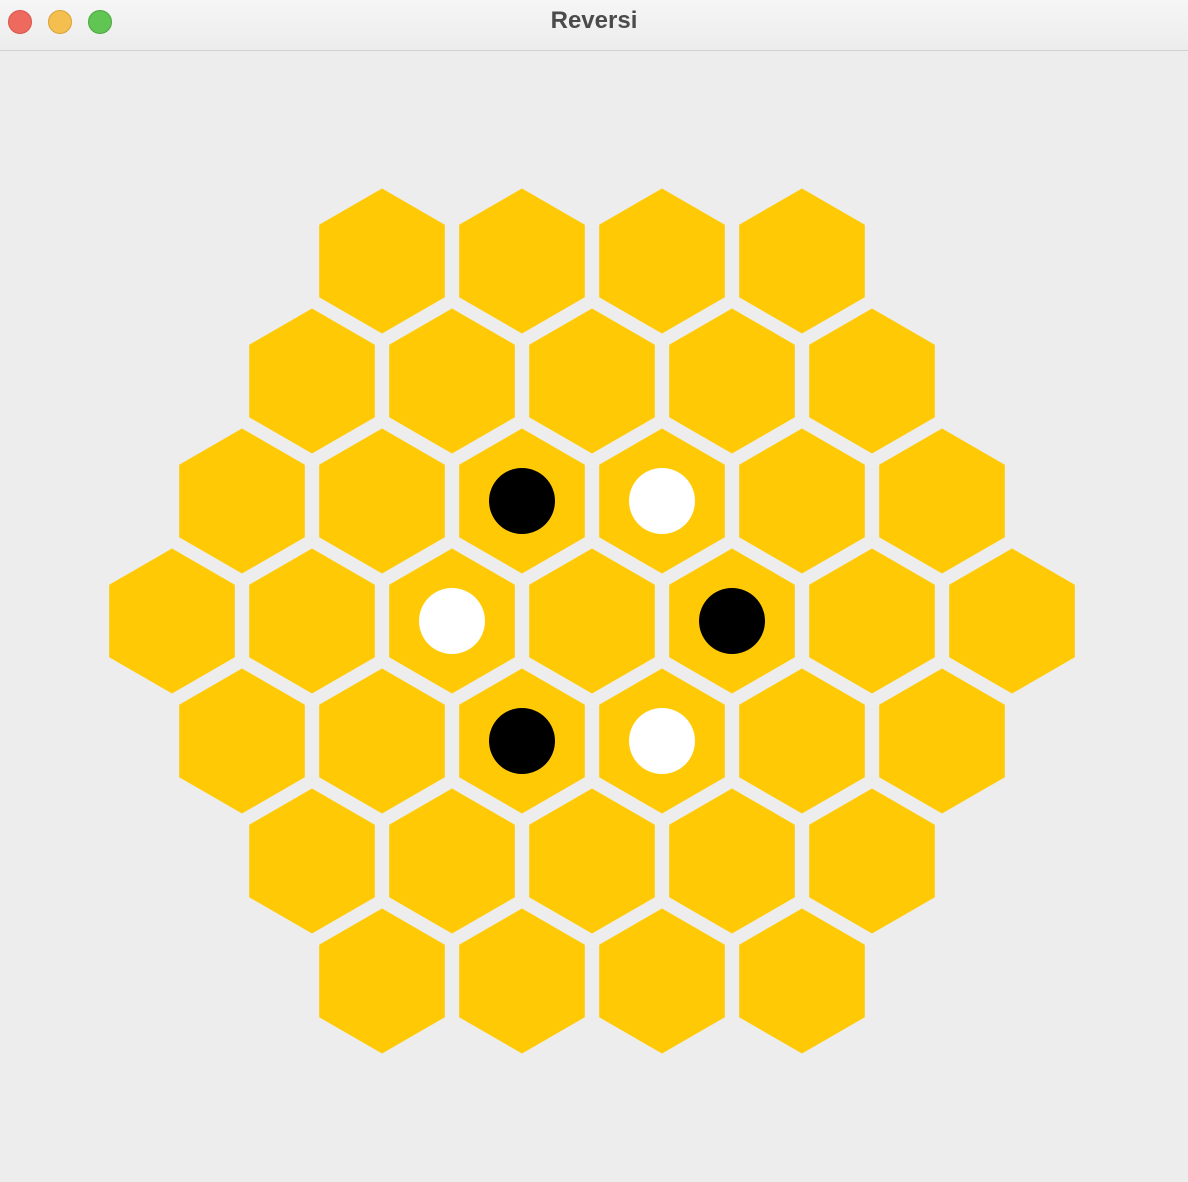 The image size is (1188, 1182). What do you see at coordinates (872, 861) in the screenshot?
I see `board-cell-r5-c4` at bounding box center [872, 861].